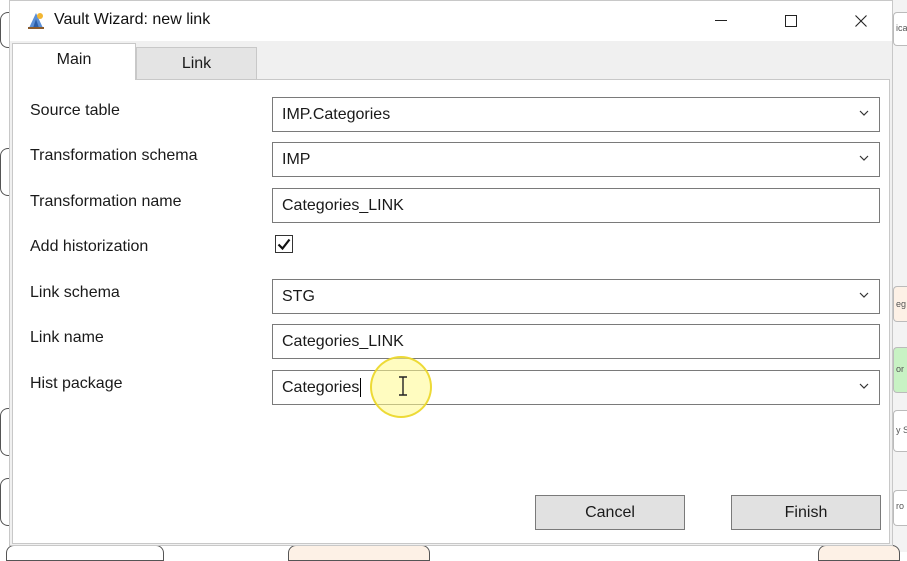 This screenshot has height=561, width=907. Describe the element at coordinates (296, 159) in the screenshot. I see `transformation-schema-value: IMP` at that location.